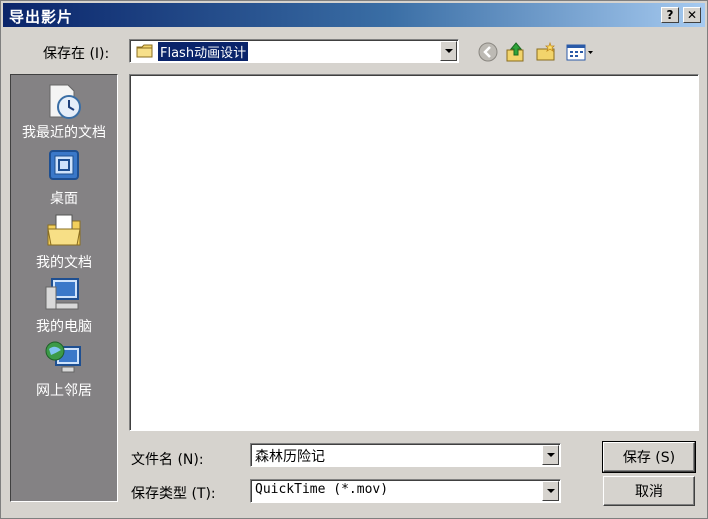 The image size is (708, 519). I want to click on file-name-value: 森林历险记, so click(290, 456).